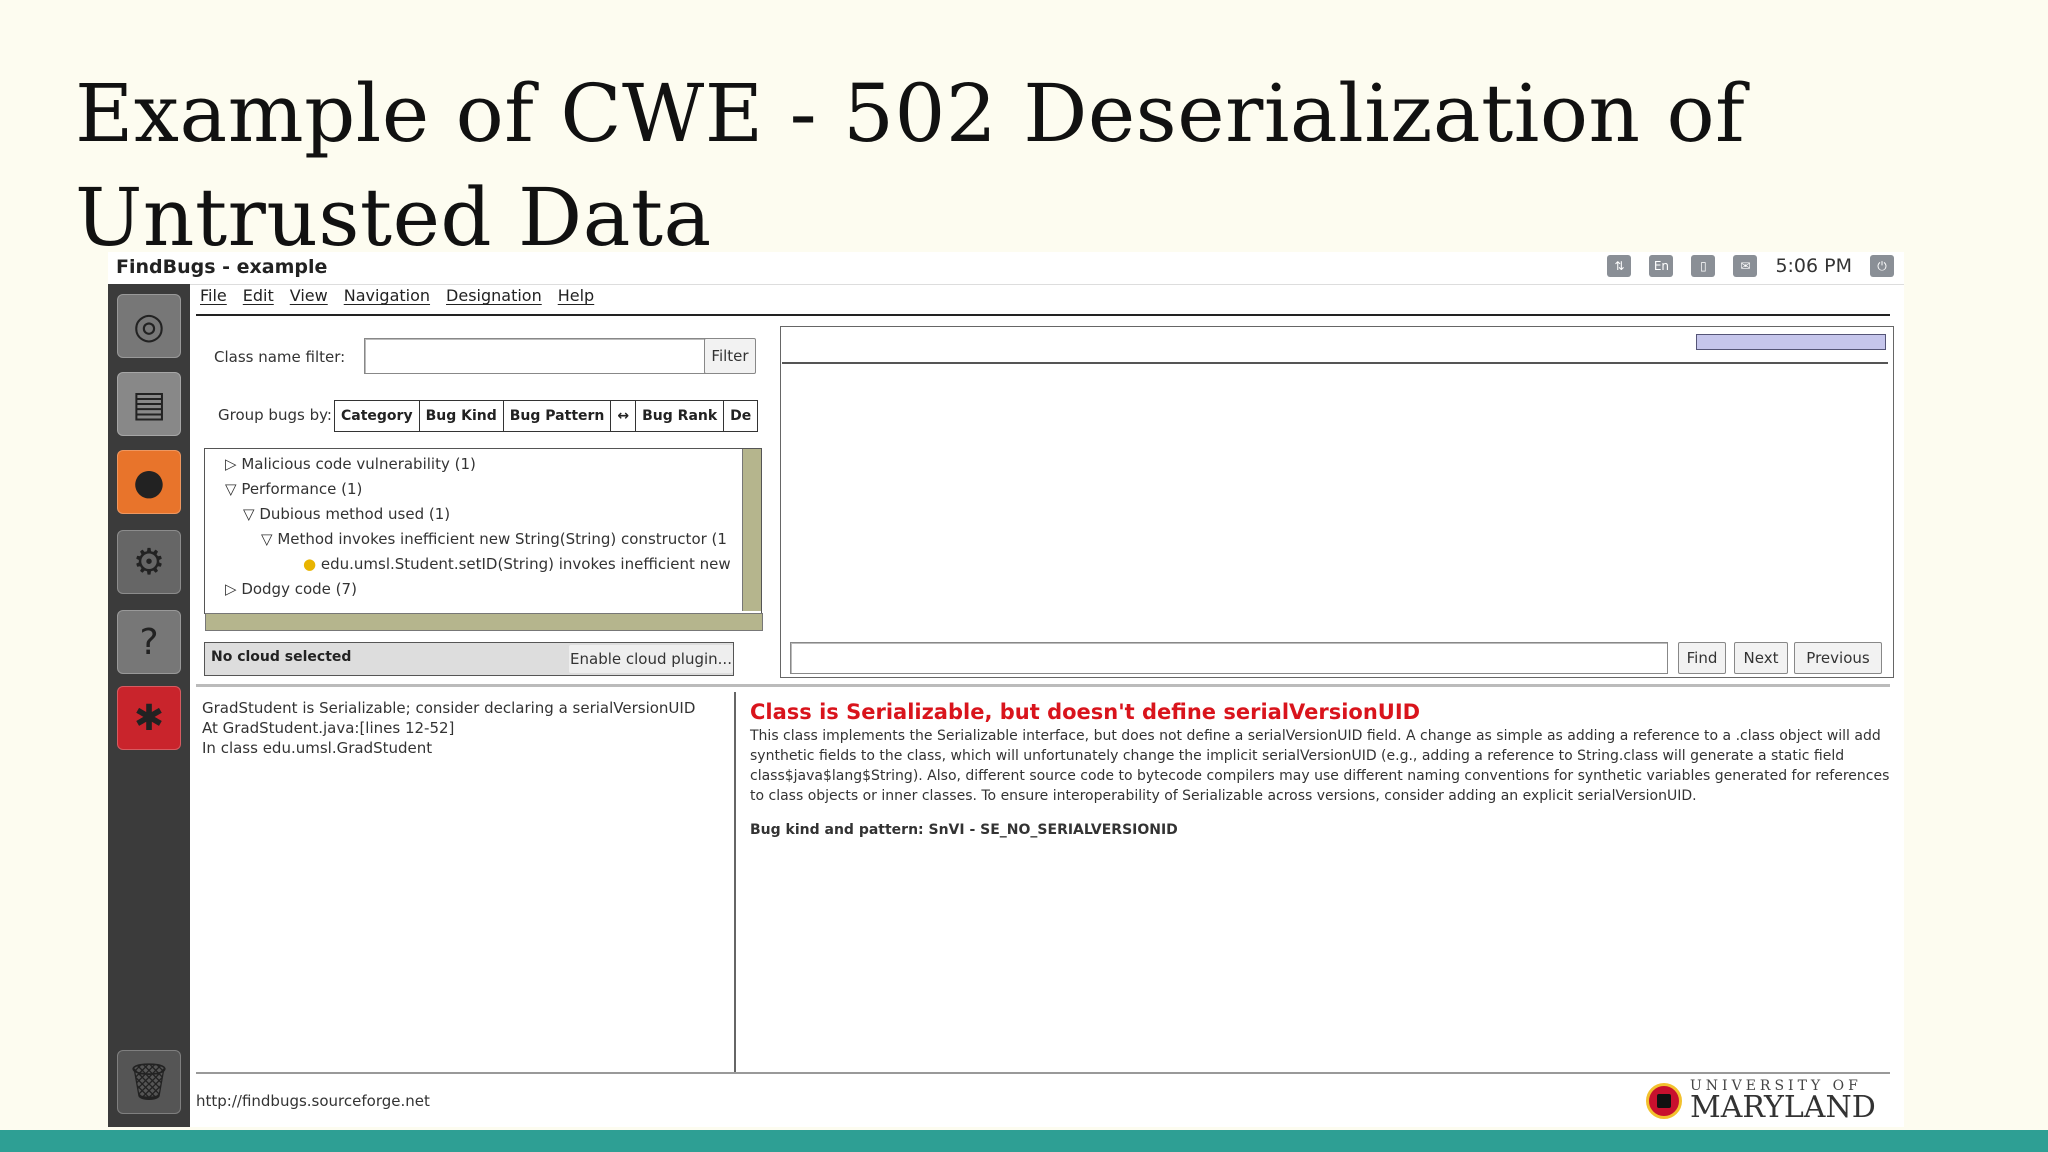 This screenshot has height=1152, width=2048. Describe the element at coordinates (299, 589) in the screenshot. I see `tree-item-label: Dodgy code (7)` at that location.